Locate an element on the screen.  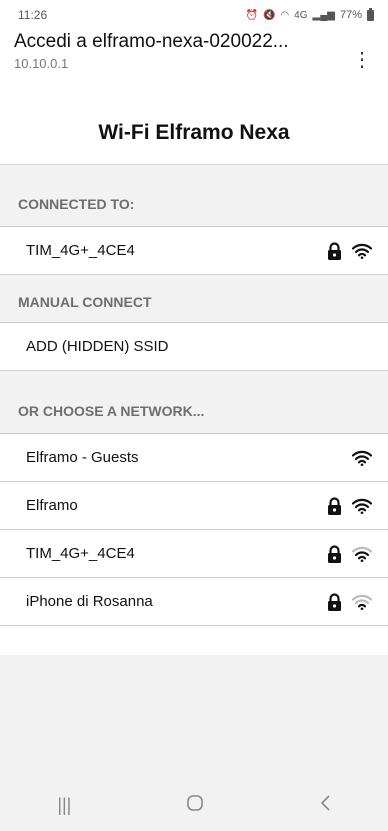
page-title: Wi-Fi Elframo Nexa is located at coordinates (194, 133).